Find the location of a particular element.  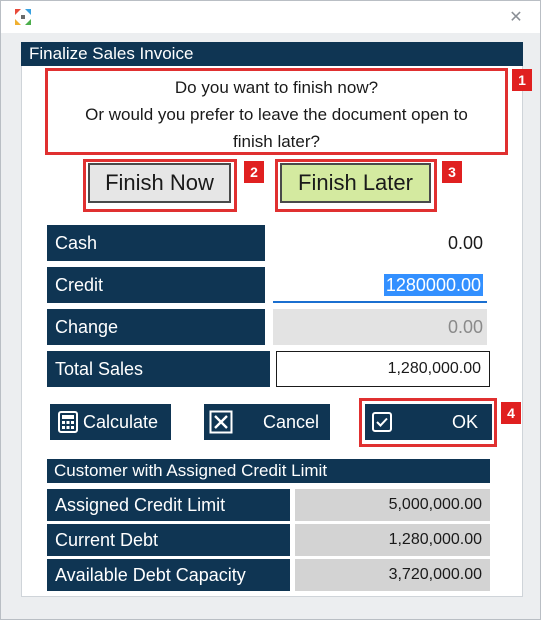

calculator-icon is located at coordinates (68, 422).